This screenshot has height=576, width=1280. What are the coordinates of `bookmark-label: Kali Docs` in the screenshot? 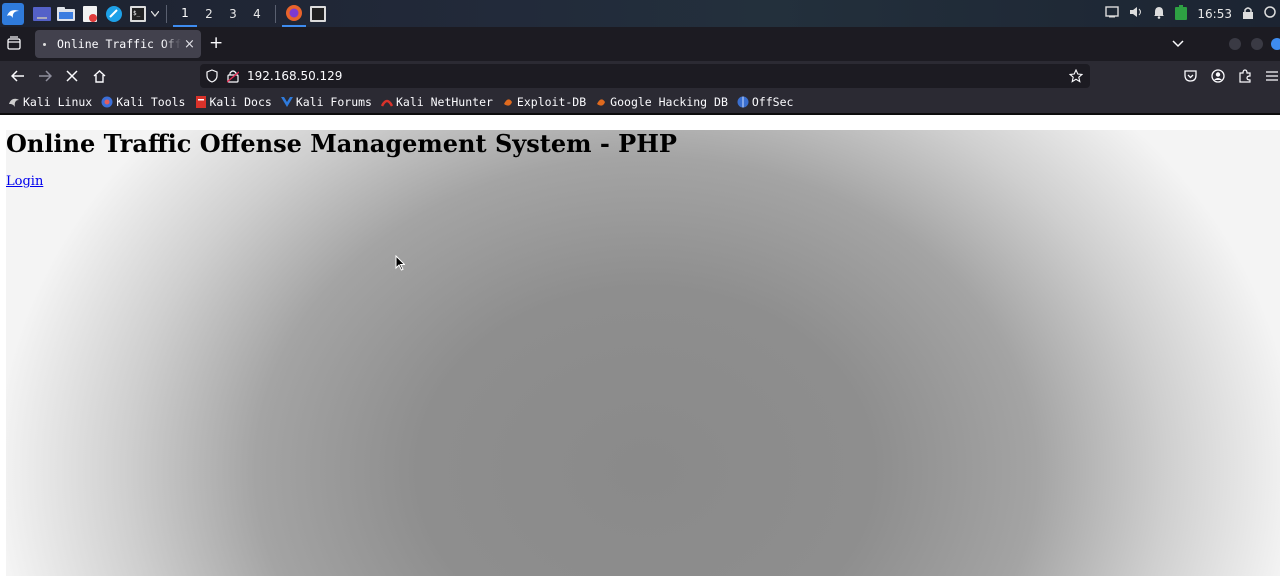 It's located at (240, 102).